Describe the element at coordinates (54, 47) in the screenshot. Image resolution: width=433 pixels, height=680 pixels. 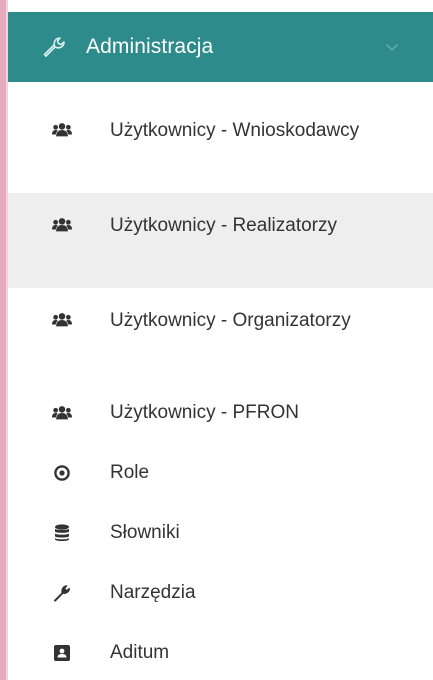
I see `wrench-outline-icon` at that location.